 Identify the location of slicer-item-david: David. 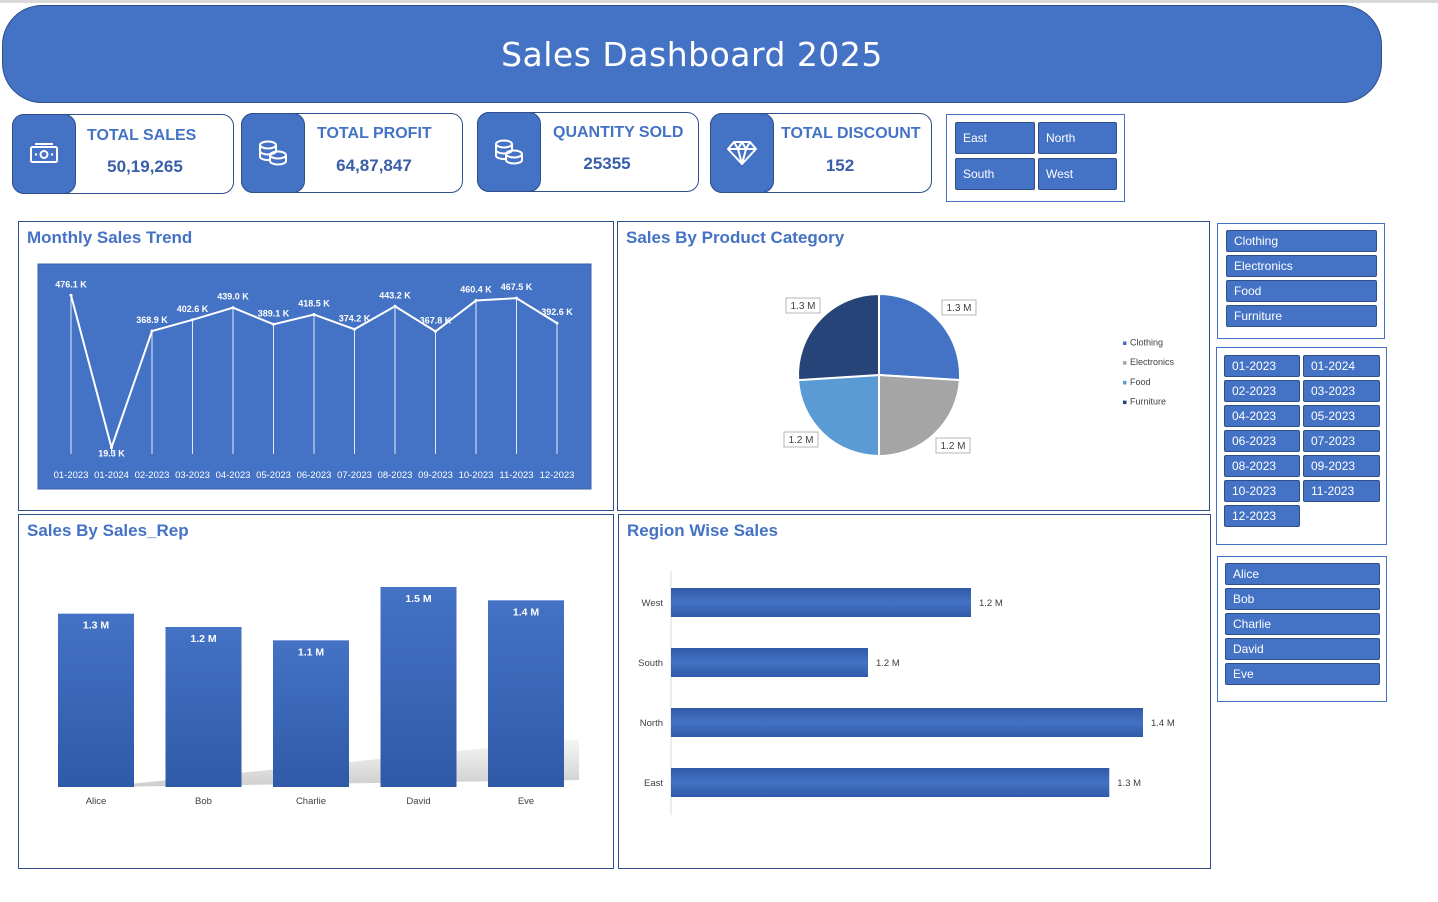
(1302, 649).